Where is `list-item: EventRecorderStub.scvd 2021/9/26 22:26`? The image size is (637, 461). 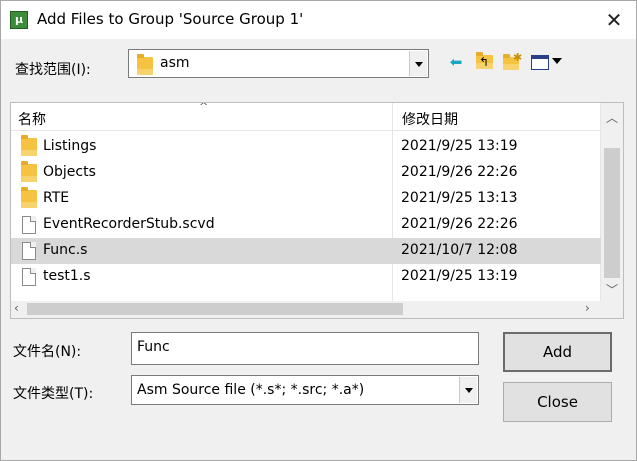
list-item: EventRecorderStub.scvd 2021/9/26 22:26 is located at coordinates (306, 225).